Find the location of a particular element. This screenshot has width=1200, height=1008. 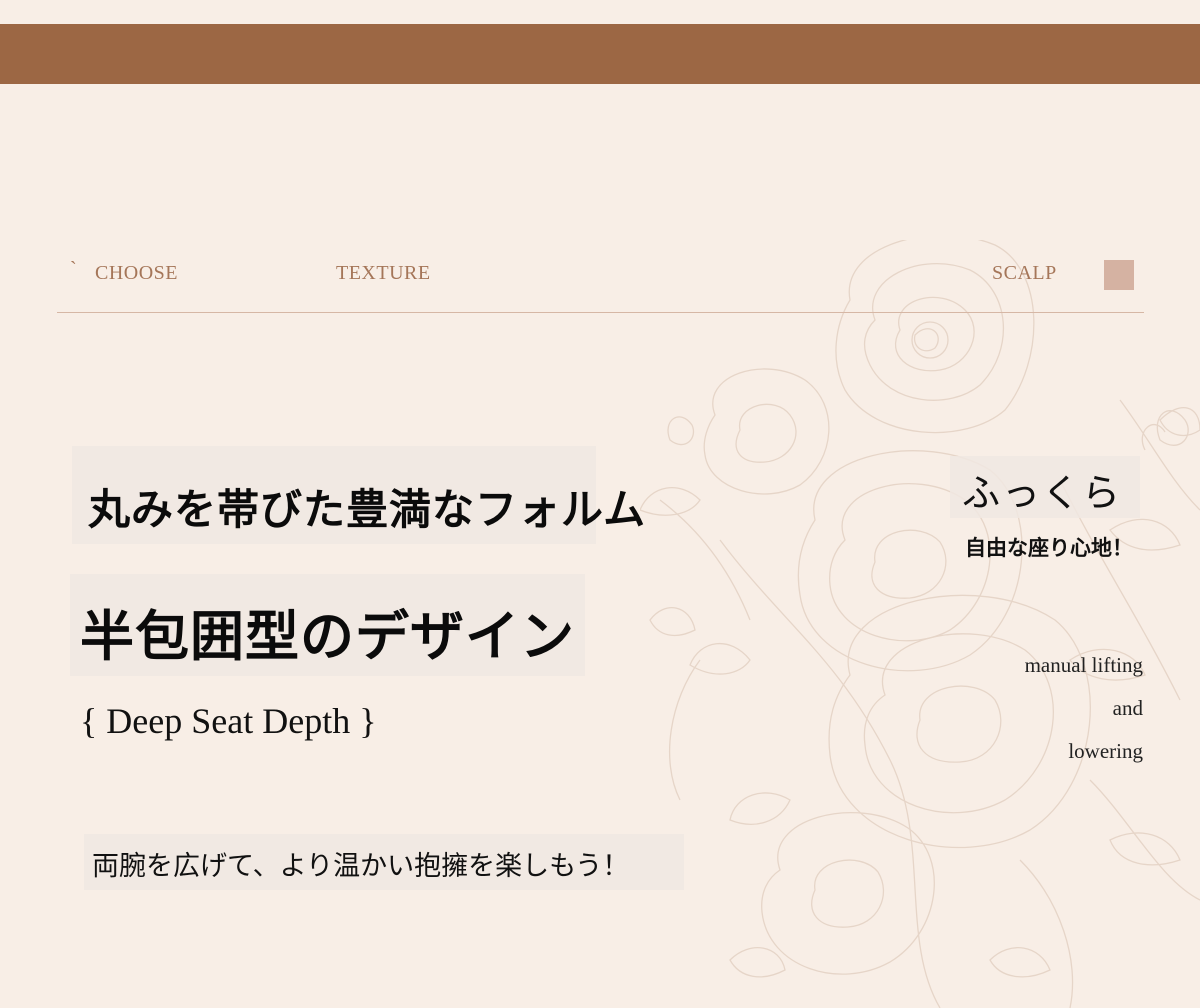

manual-line-3: lowering is located at coordinates (1105, 751).